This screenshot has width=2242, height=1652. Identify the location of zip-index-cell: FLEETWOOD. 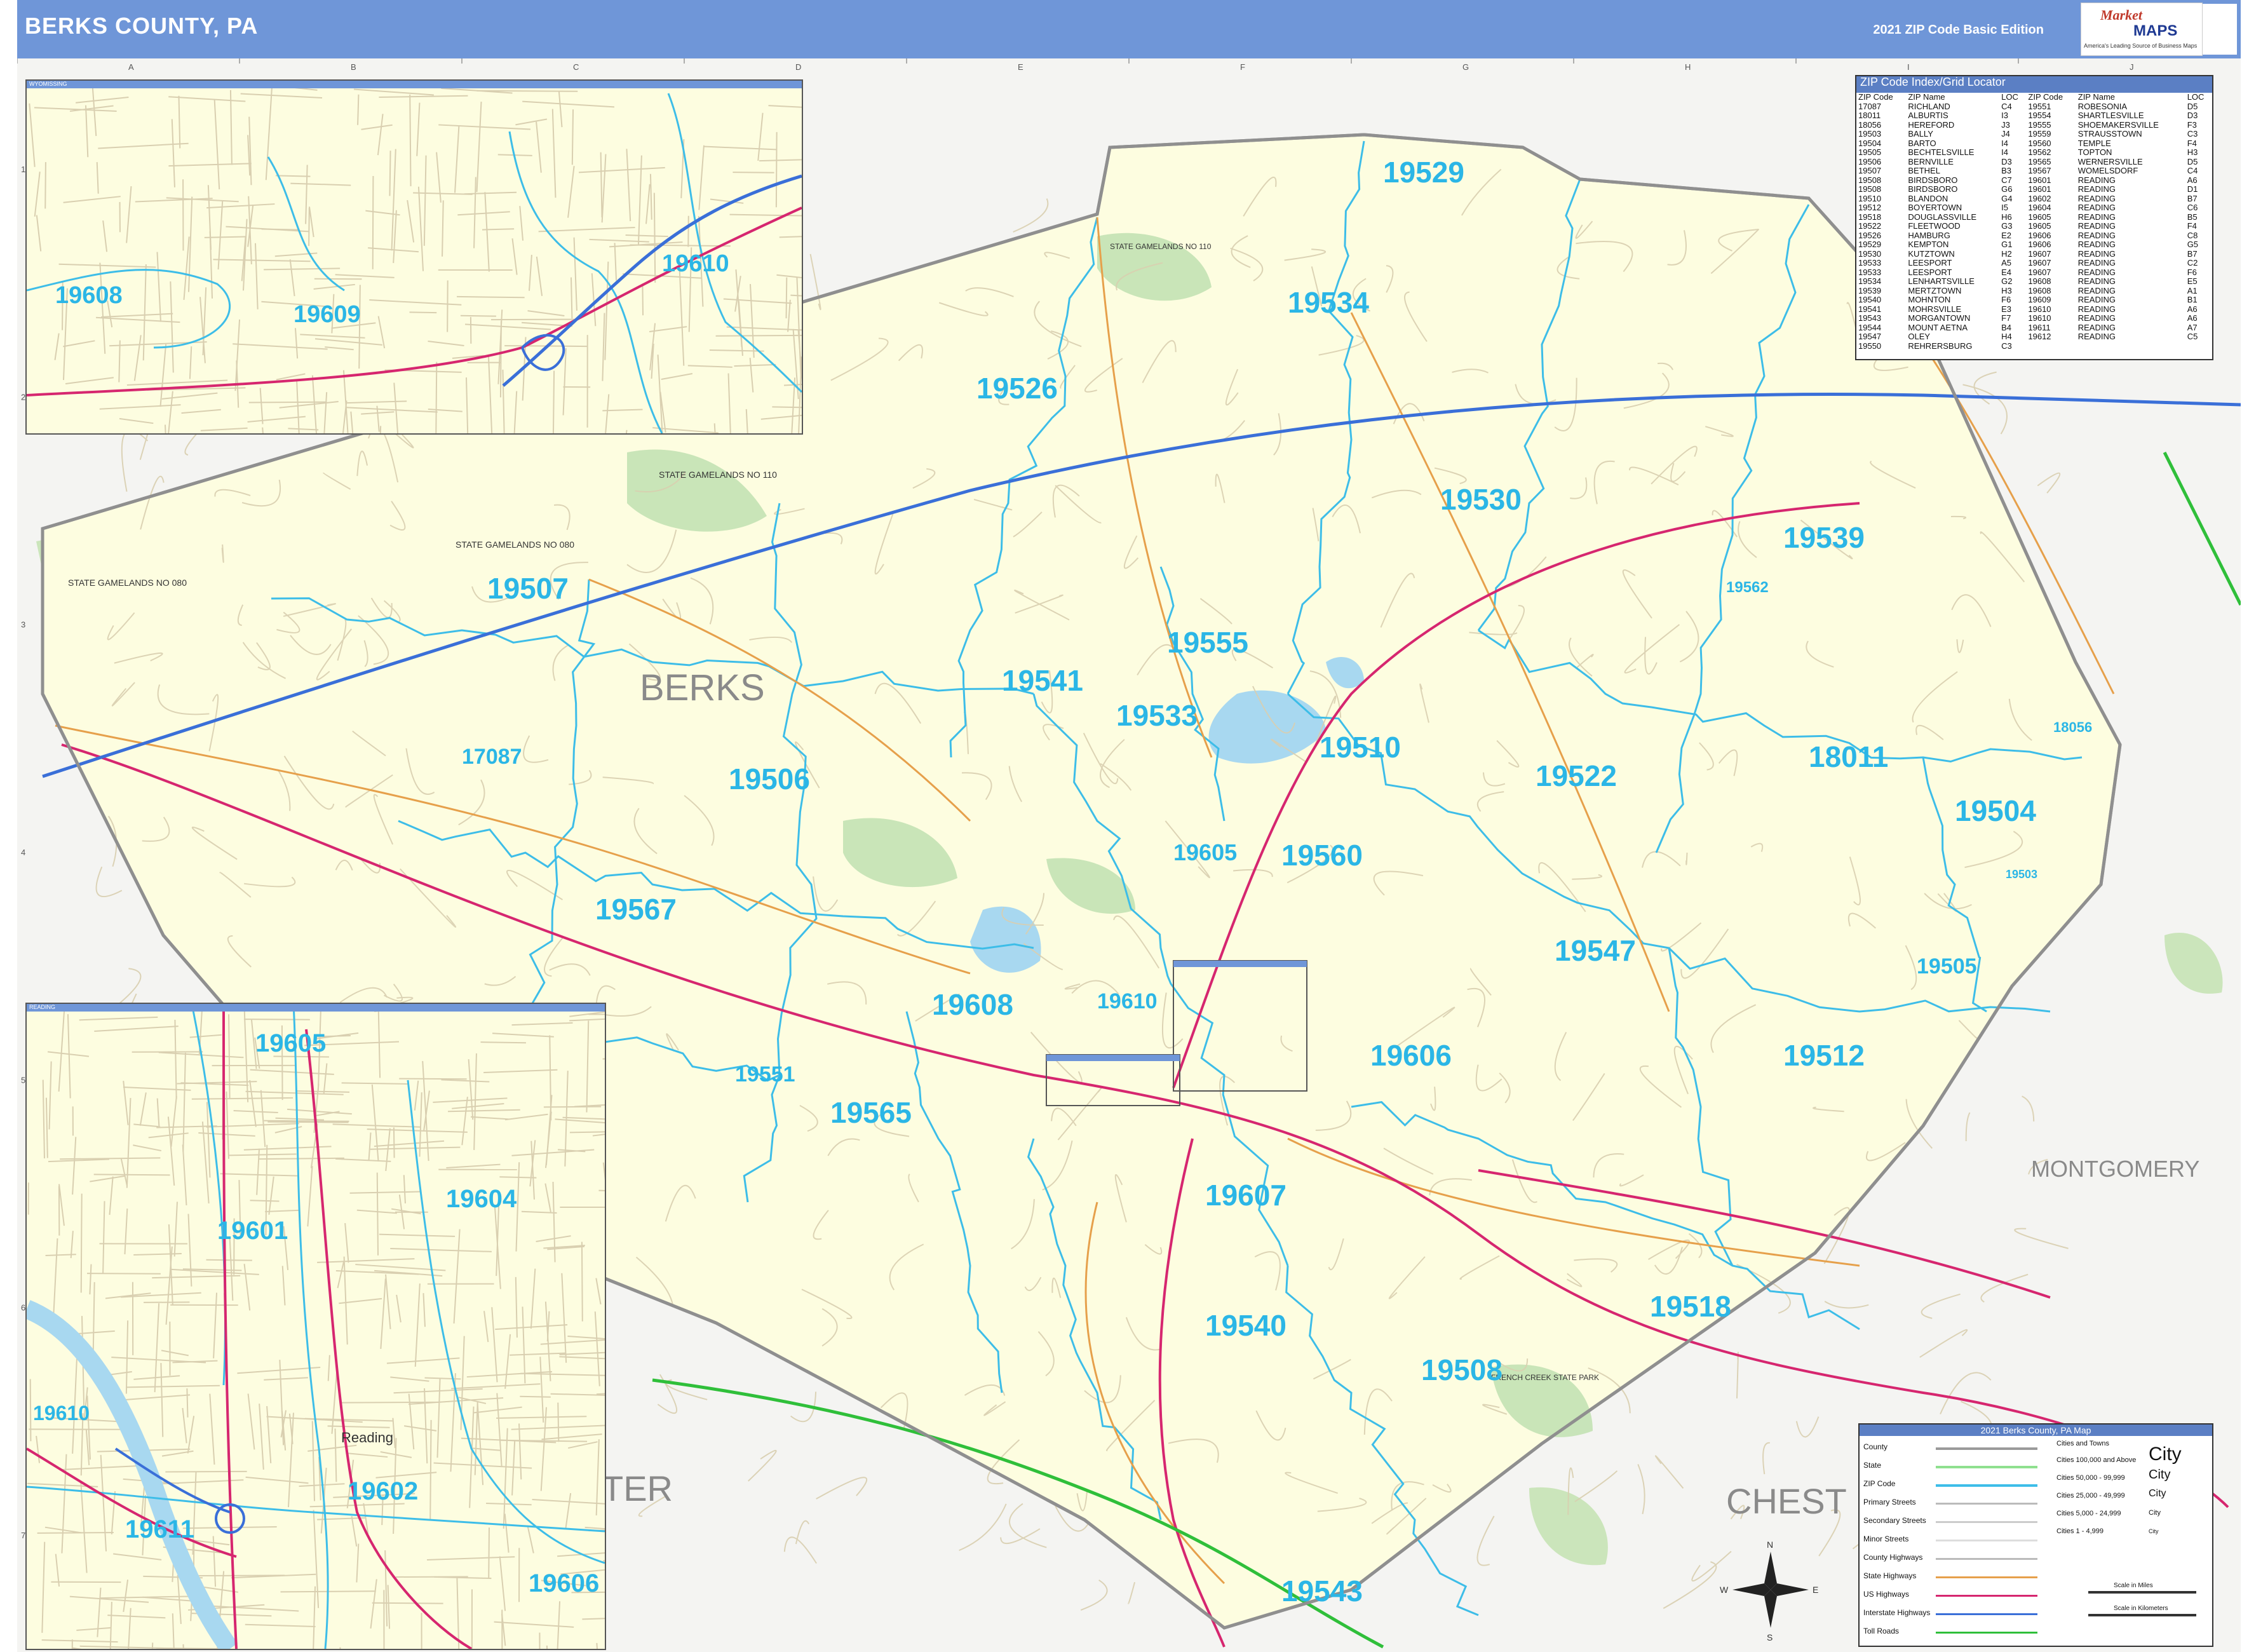
(1934, 226).